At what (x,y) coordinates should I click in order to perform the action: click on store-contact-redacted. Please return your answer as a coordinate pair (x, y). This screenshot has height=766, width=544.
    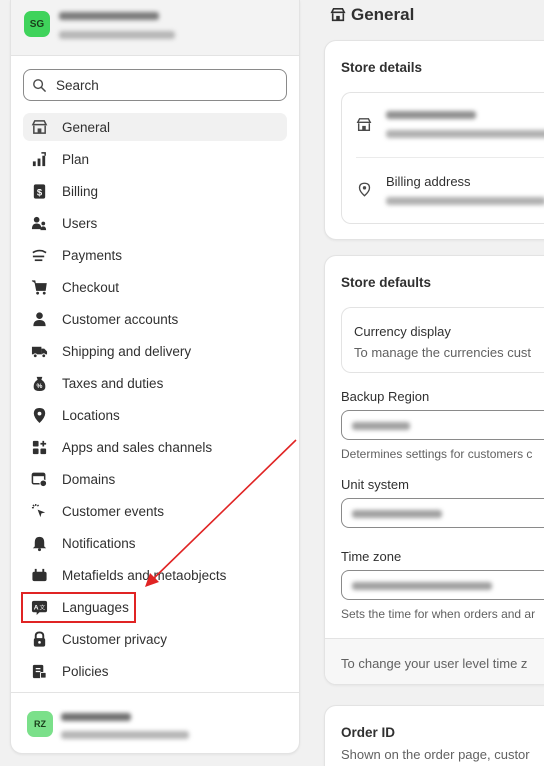
    Looking at the image, I should click on (465, 134).